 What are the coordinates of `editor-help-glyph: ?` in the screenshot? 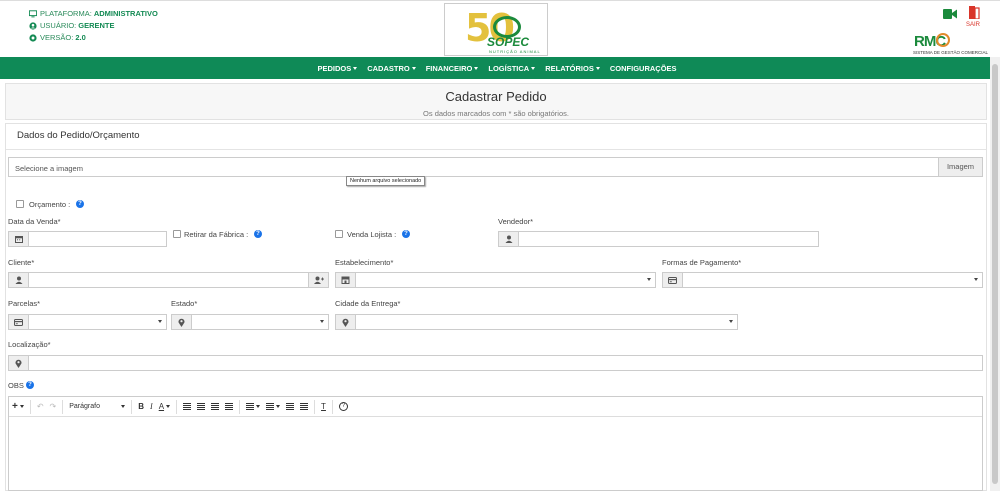 It's located at (343, 406).